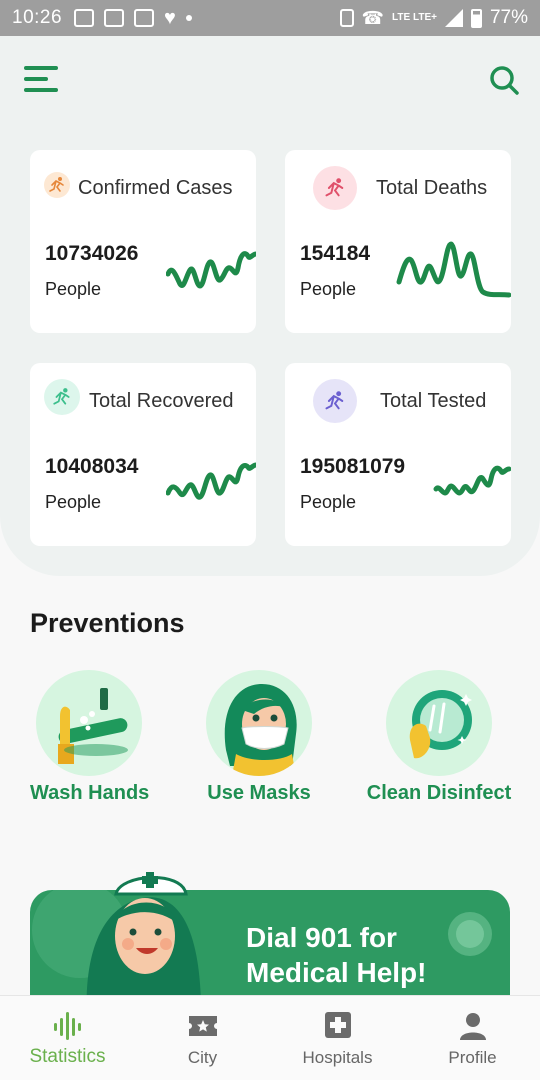 The height and width of the screenshot is (1080, 540). What do you see at coordinates (433, 401) in the screenshot?
I see `stat-title: Total Tested` at bounding box center [433, 401].